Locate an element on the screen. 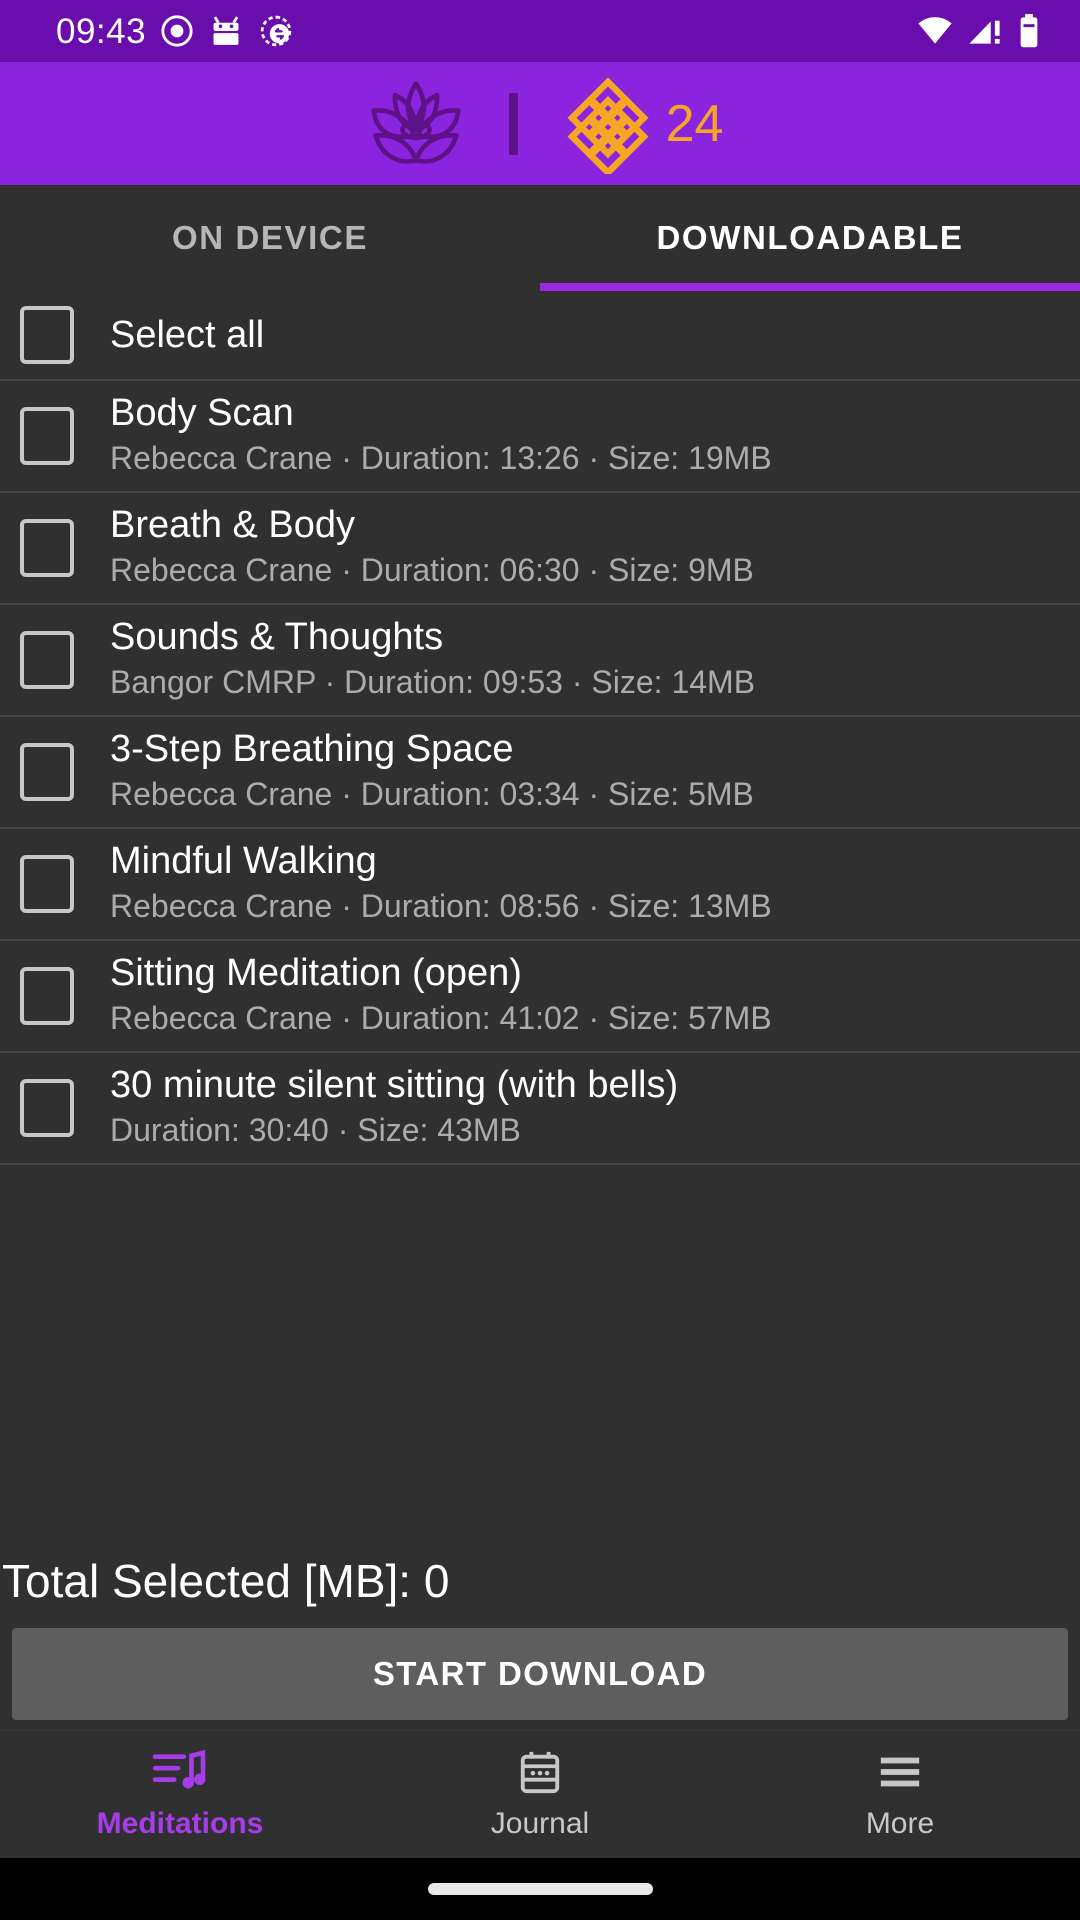 This screenshot has height=1920, width=1080. start-download-button: START DOWNLOAD is located at coordinates (540, 1674).